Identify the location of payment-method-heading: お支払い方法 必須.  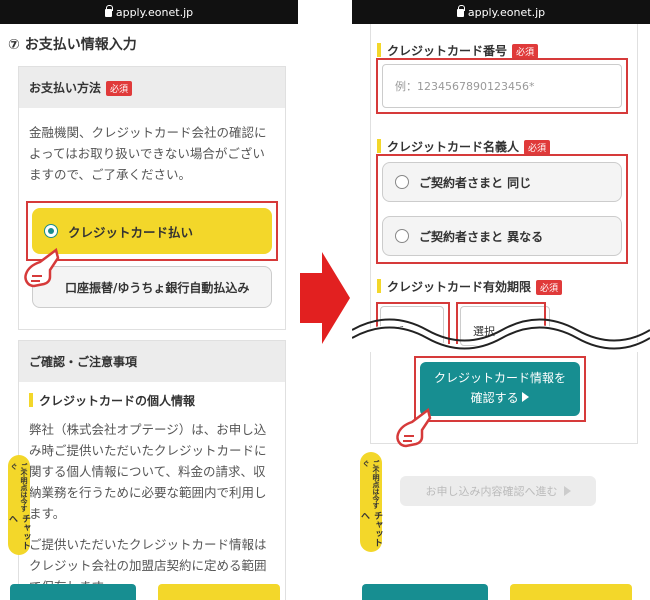
(152, 87).